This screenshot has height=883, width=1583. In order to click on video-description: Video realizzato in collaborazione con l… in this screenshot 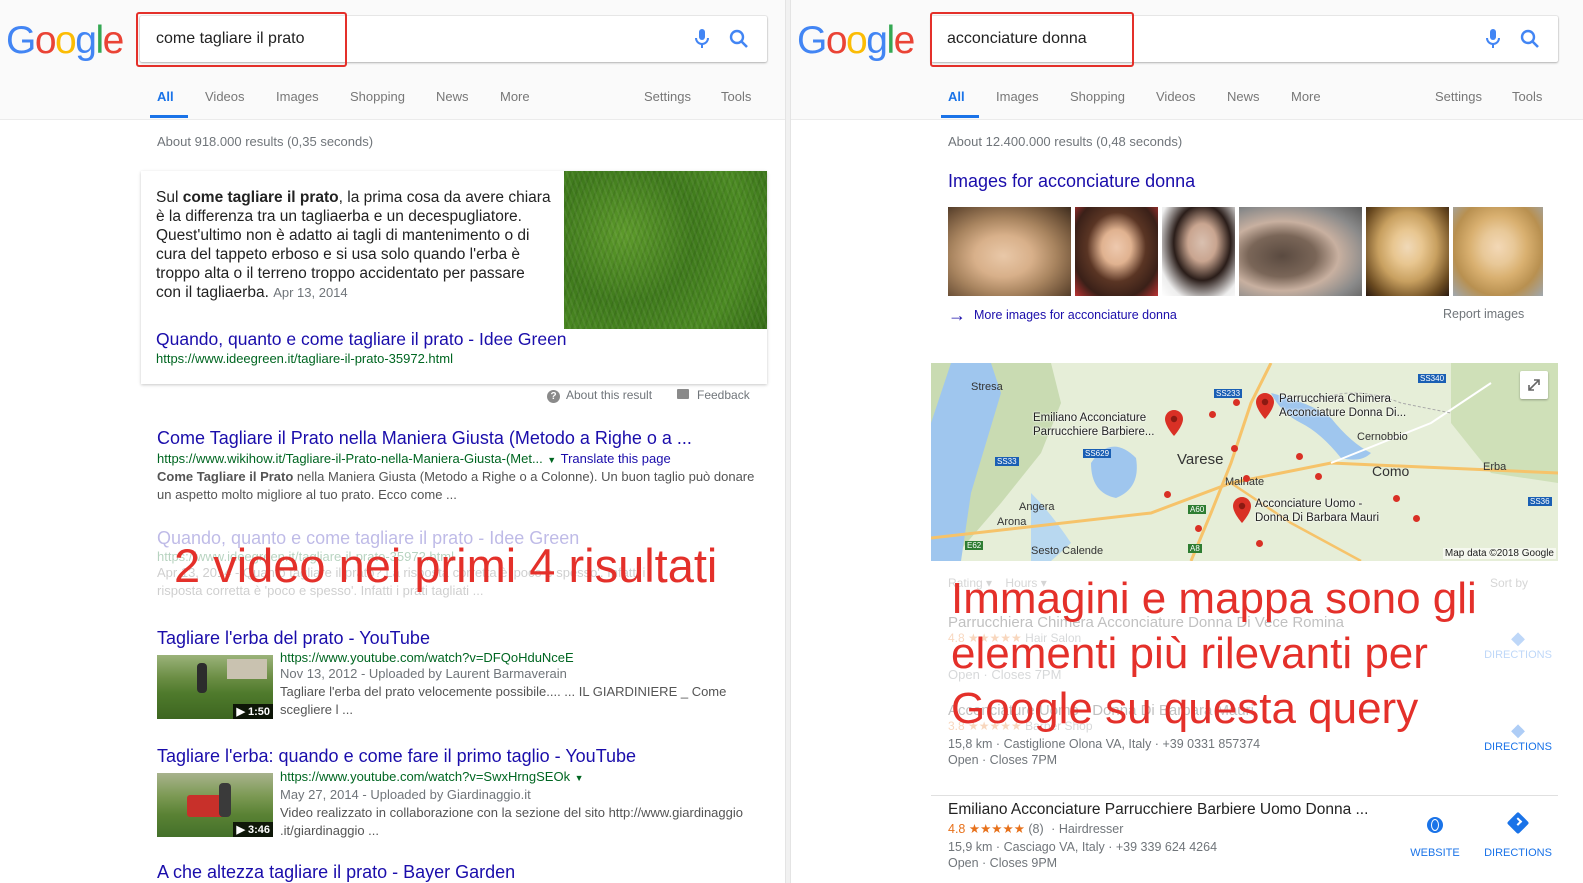, I will do `click(520, 822)`.